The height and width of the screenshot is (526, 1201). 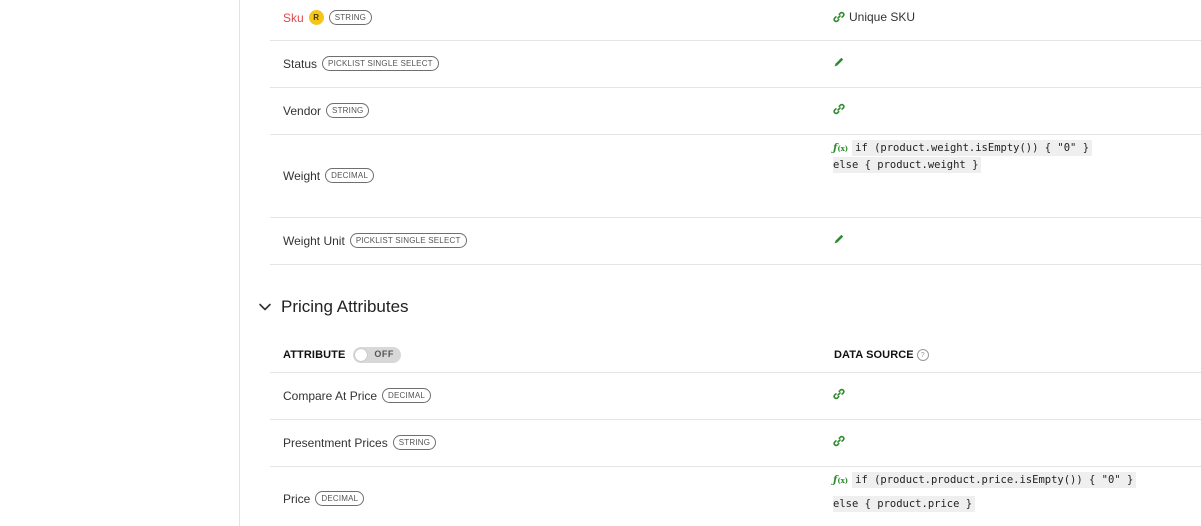 I want to click on attribute-cell: Compare At Price DECIMAL, so click(x=357, y=395).